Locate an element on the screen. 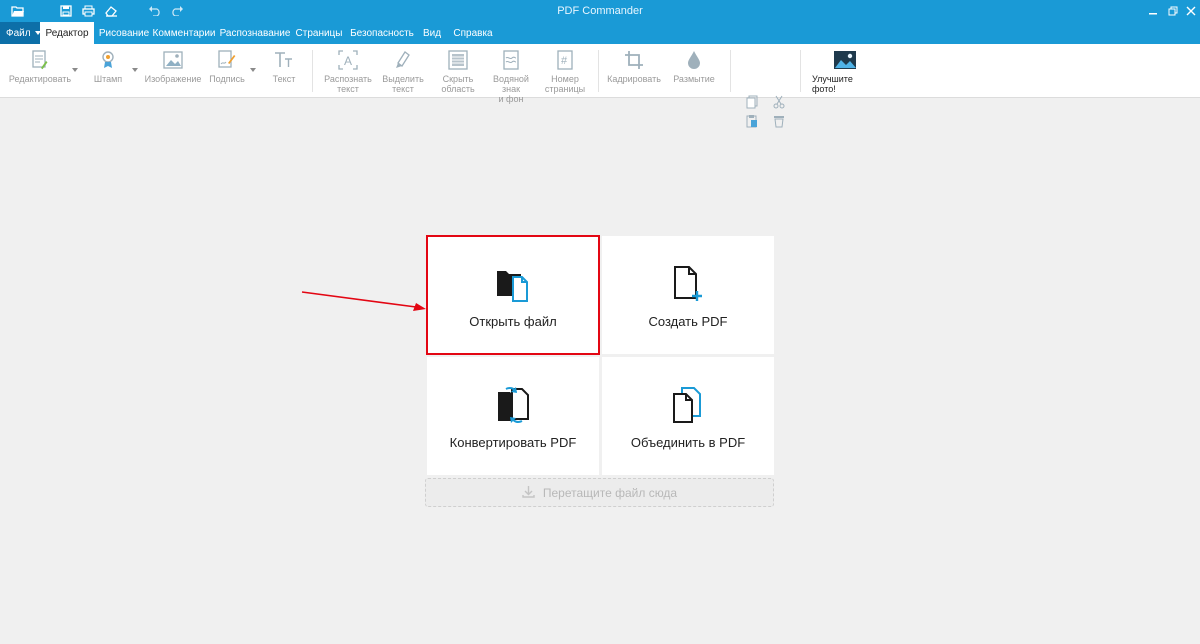 Image resolution: width=1200 pixels, height=644 pixels. scissors-icon is located at coordinates (779, 102).